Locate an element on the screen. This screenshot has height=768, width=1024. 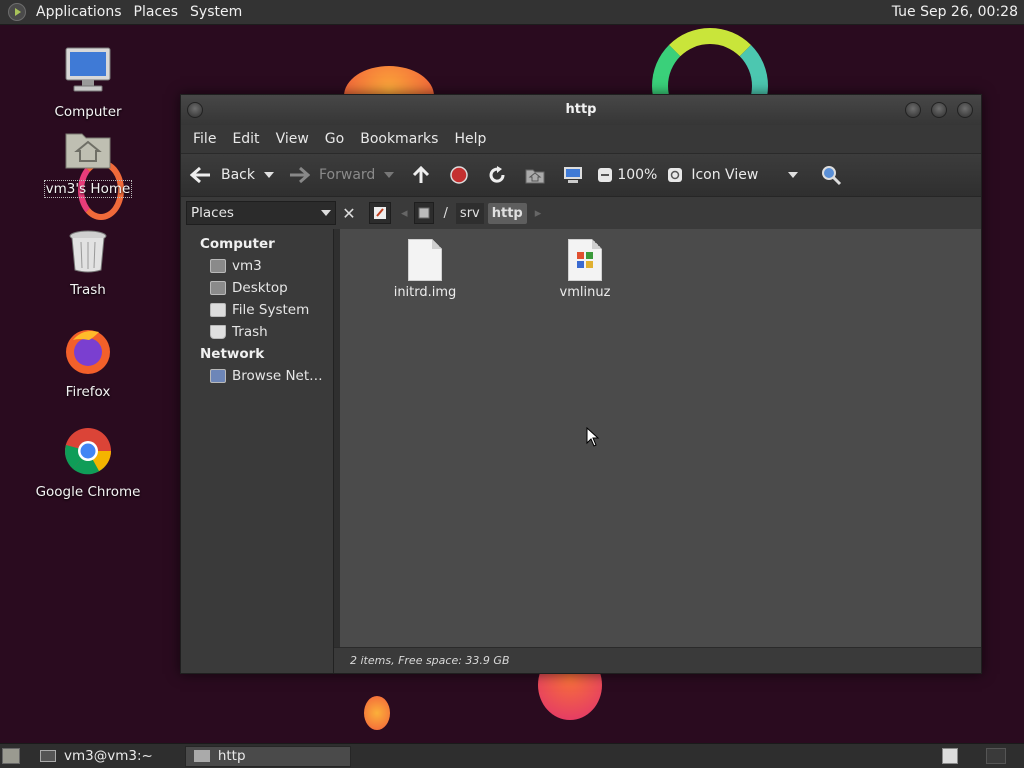
forward-button: Forward is located at coordinates (331, 175).